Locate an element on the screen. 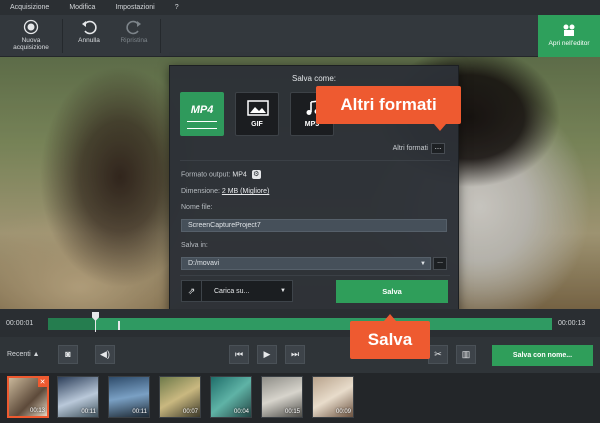 This screenshot has width=600, height=423. timeline: 00:00:01 00:00:13 is located at coordinates (300, 323).